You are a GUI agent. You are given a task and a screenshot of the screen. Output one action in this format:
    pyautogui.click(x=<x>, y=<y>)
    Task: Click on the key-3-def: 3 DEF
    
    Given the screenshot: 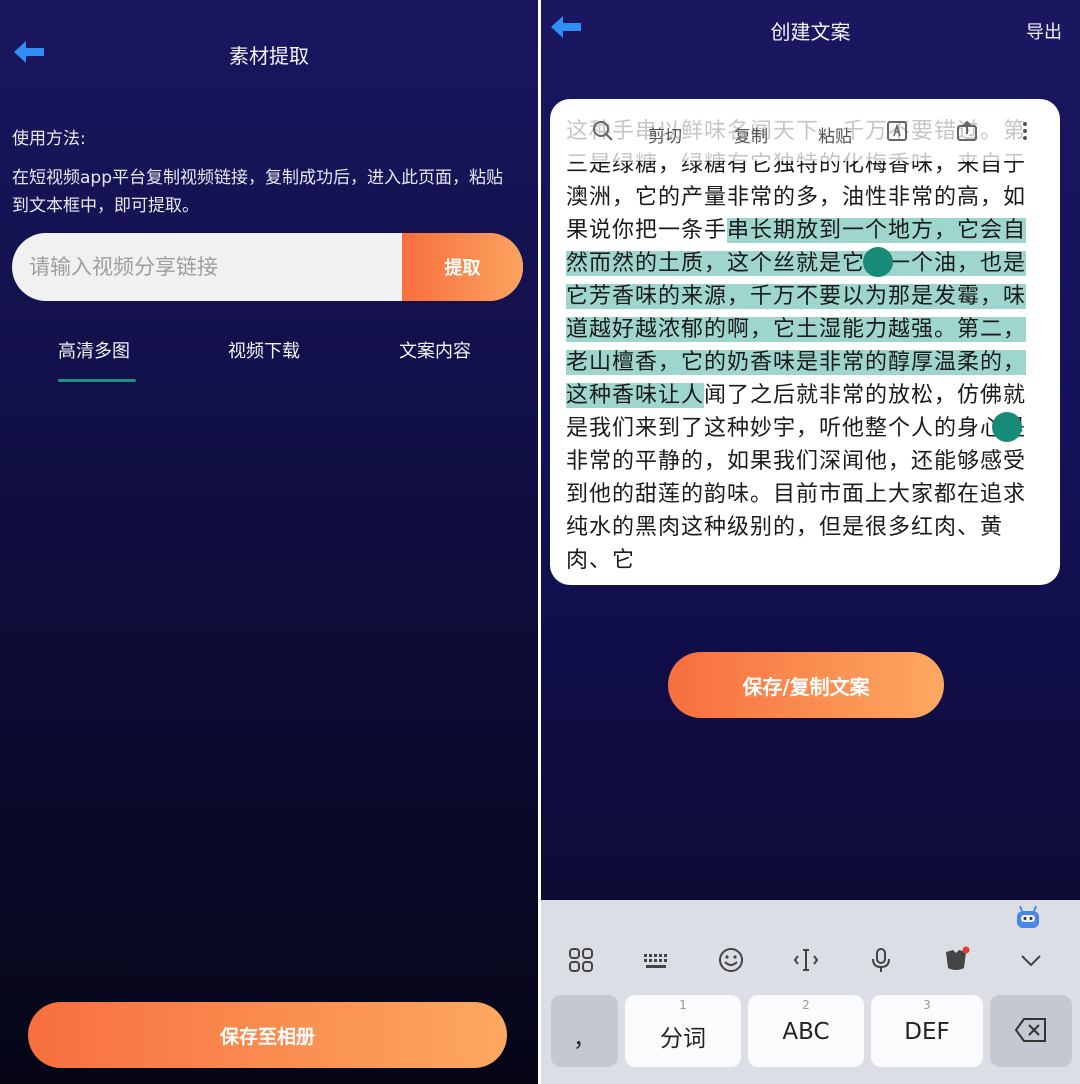 What is the action you would take?
    pyautogui.click(x=927, y=1031)
    